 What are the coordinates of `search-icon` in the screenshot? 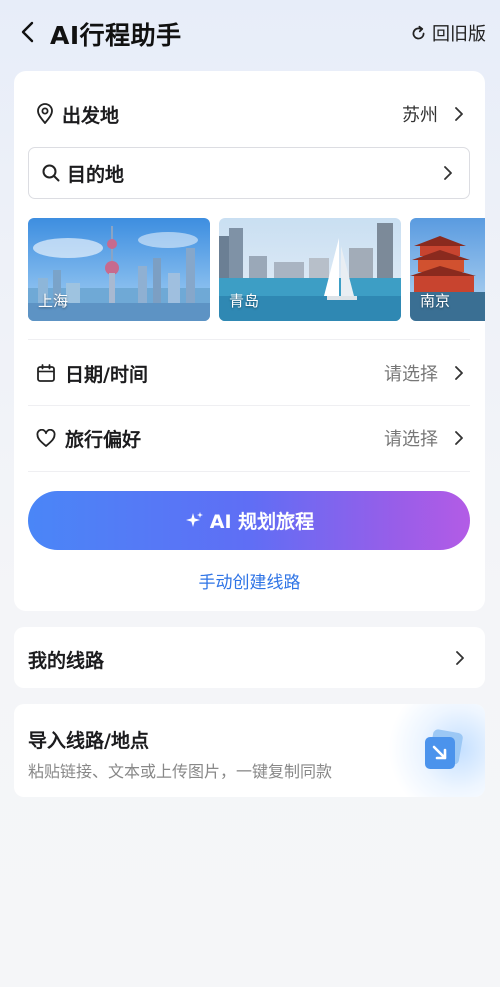 It's located at (51, 173).